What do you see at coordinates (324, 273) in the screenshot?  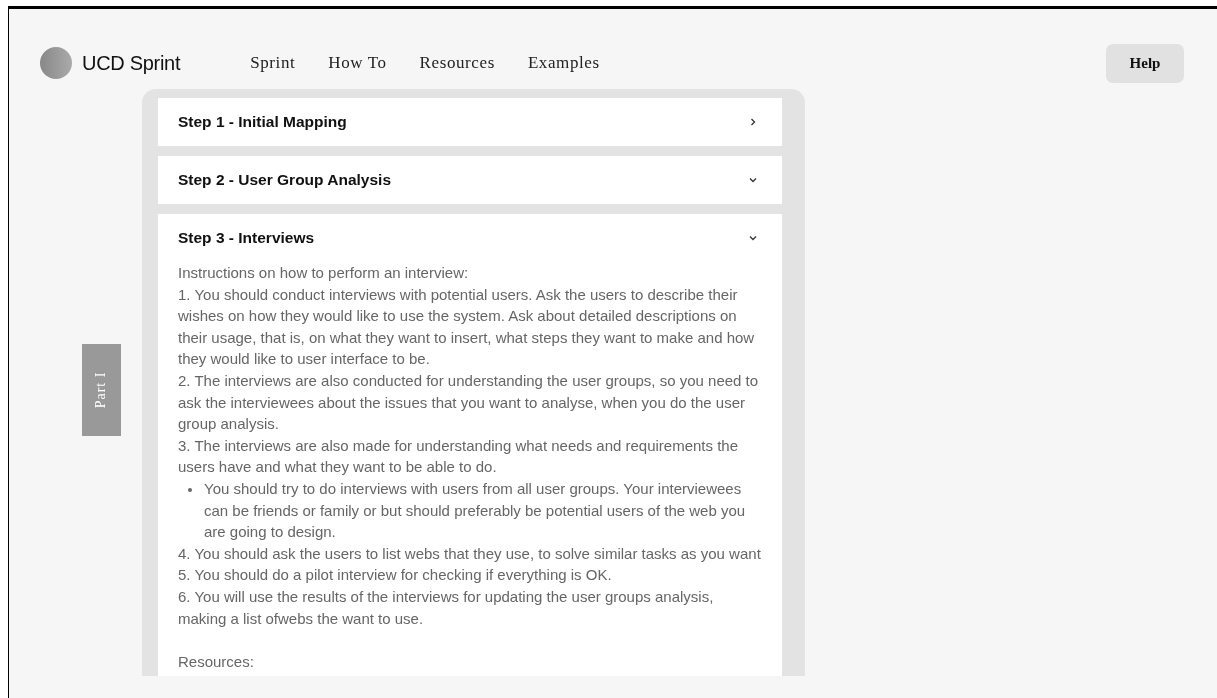 I see `instruction-text: Instructions on how to perform an interview:` at bounding box center [324, 273].